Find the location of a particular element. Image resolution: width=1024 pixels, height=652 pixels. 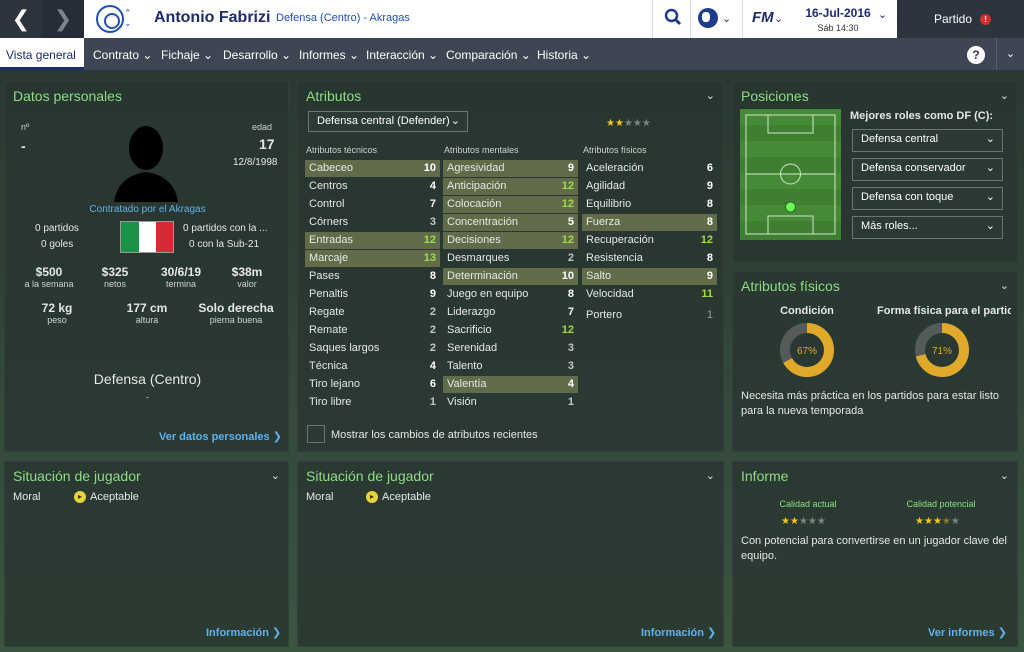

menu-informes: Informes ⌄ is located at coordinates (329, 54).